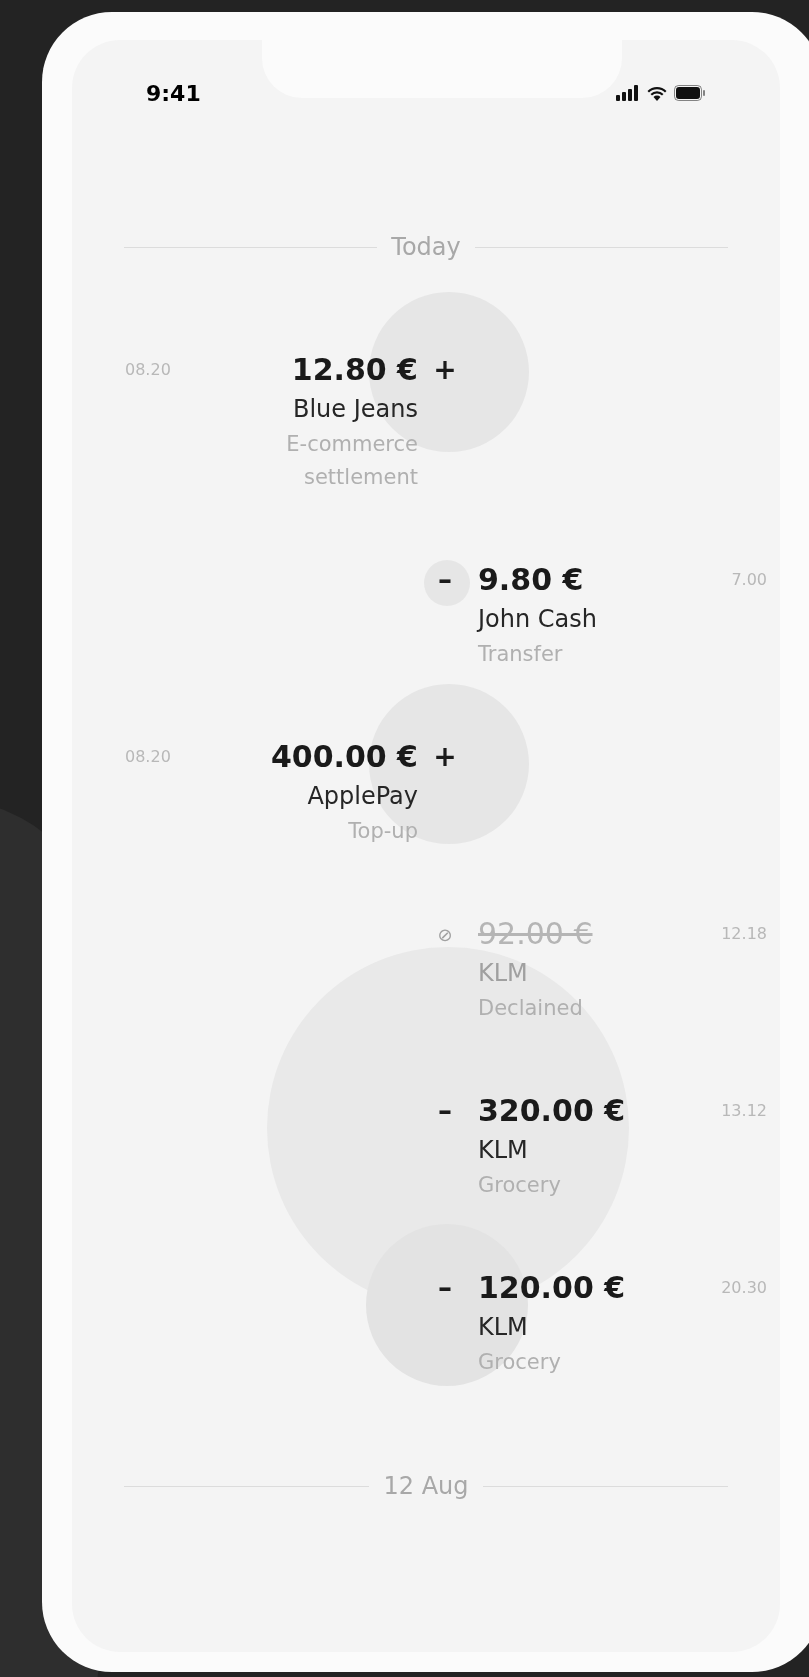  I want to click on transaction-time: 12.18, so click(743, 934).